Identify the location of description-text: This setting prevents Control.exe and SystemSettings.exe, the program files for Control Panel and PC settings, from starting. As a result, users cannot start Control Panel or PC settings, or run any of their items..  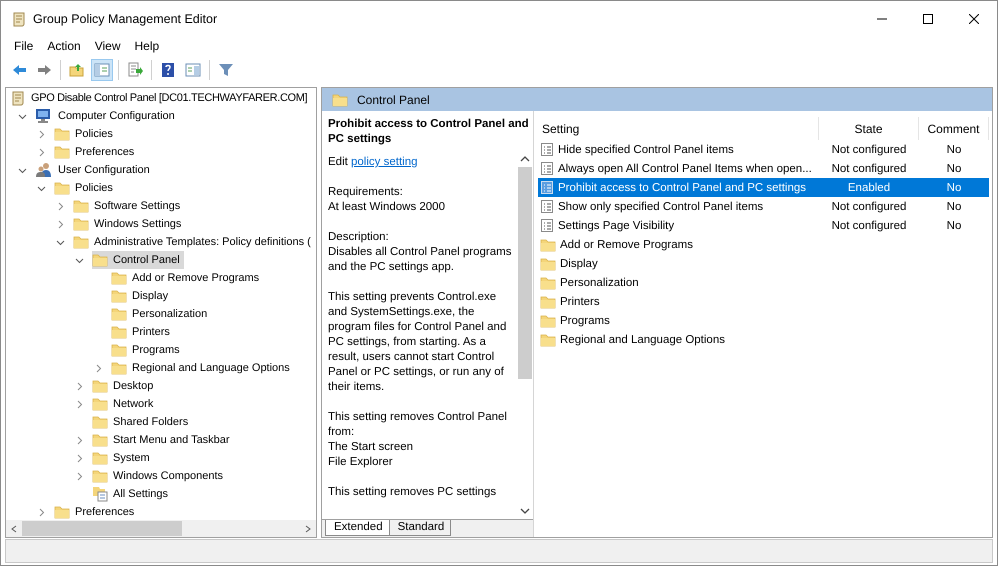
(418, 342).